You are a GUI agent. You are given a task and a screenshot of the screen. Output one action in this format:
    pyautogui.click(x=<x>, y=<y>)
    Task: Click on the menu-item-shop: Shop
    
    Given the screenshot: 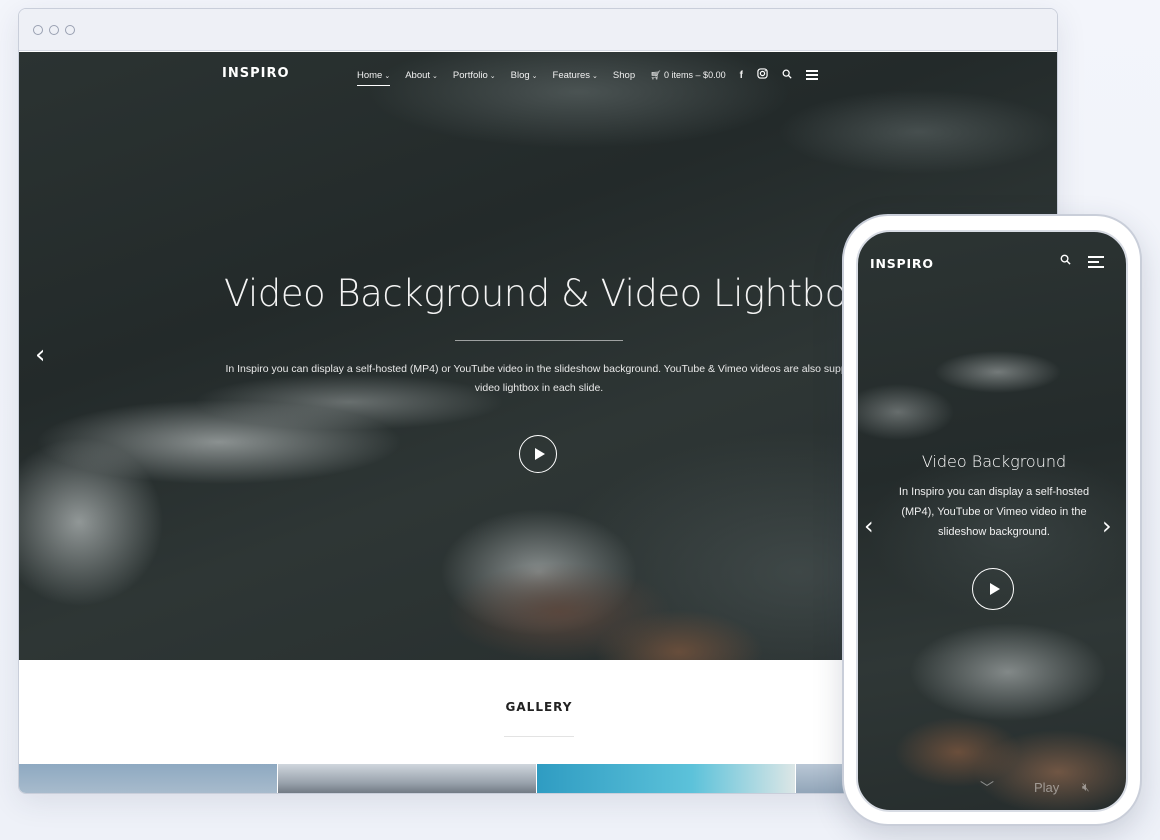 What is the action you would take?
    pyautogui.click(x=624, y=75)
    